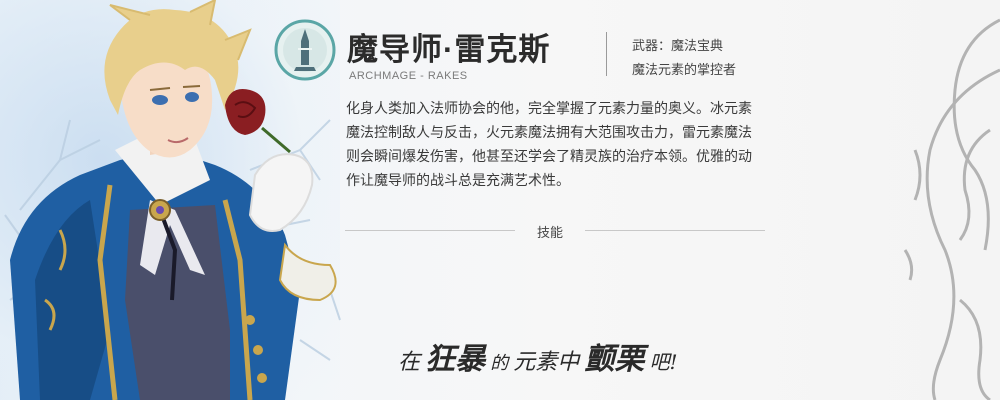 This screenshot has width=1000, height=400. What do you see at coordinates (546, 362) in the screenshot?
I see `slogan-part: 元素中` at bounding box center [546, 362].